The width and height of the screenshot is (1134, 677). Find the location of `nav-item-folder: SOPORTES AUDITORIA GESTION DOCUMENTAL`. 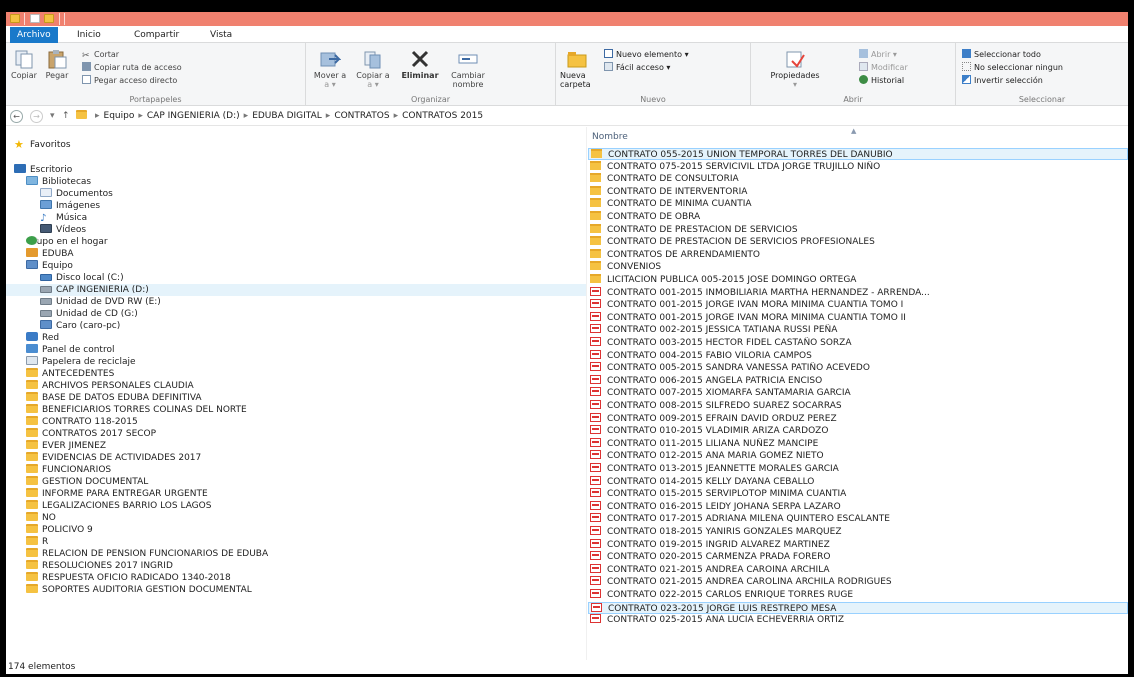

nav-item-folder: SOPORTES AUDITORIA GESTION DOCUMENTAL is located at coordinates (139, 590).